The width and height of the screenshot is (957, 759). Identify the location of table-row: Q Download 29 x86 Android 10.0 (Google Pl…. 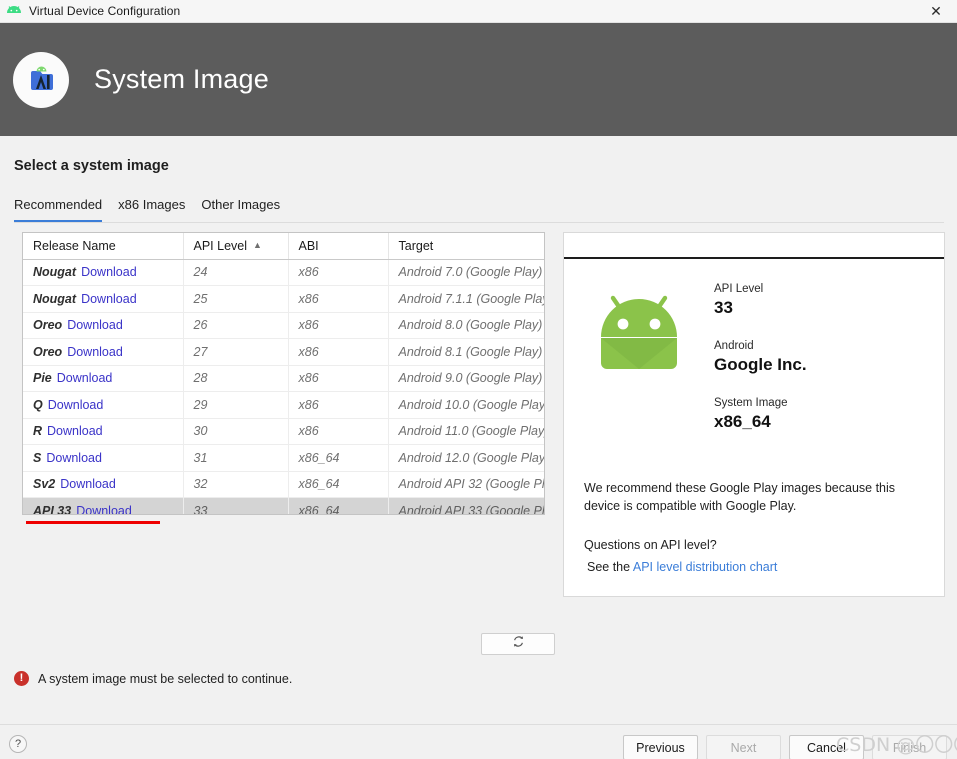
(283, 405).